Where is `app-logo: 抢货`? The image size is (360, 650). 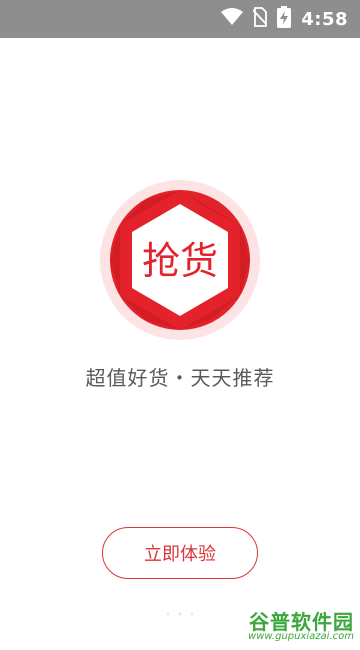 app-logo: 抢货 is located at coordinates (180, 260).